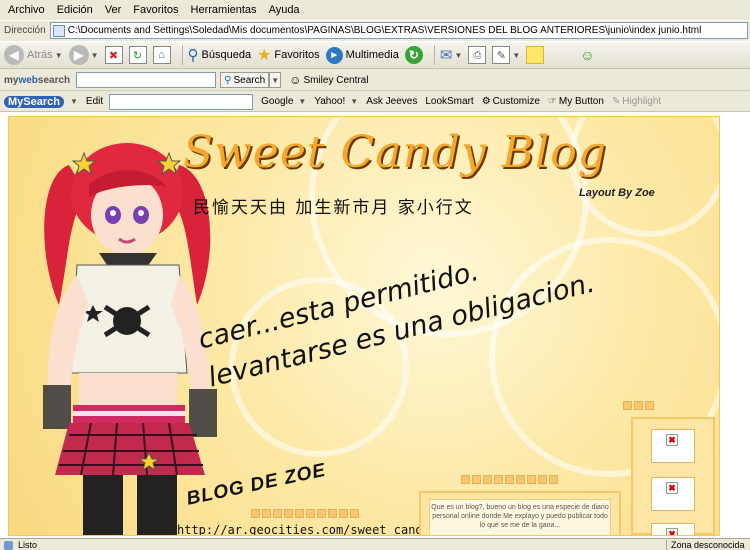  Describe the element at coordinates (25, 30) in the screenshot. I see `address-label: Dirección` at that location.